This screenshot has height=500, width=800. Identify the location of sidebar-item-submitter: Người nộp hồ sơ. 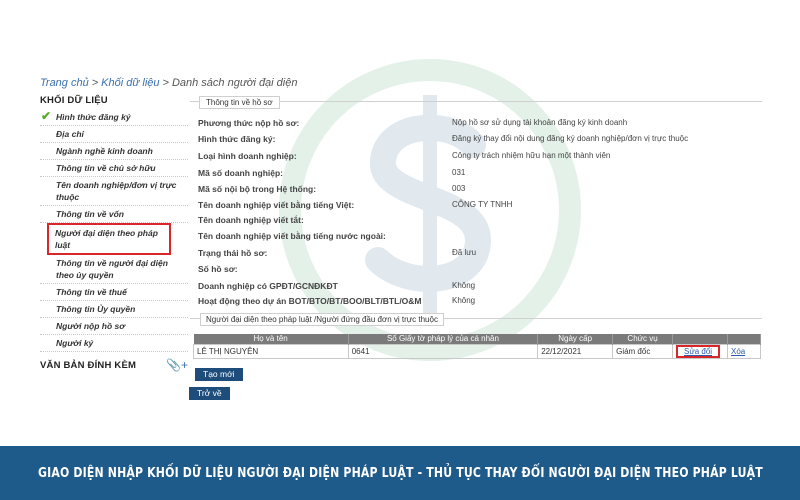
(114, 326).